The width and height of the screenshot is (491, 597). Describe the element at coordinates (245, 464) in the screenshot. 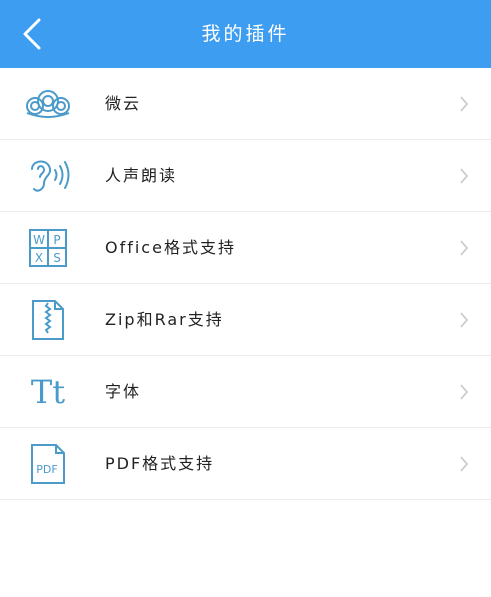

I see `plugin-item-pdf: PDF PDF格式支持` at that location.